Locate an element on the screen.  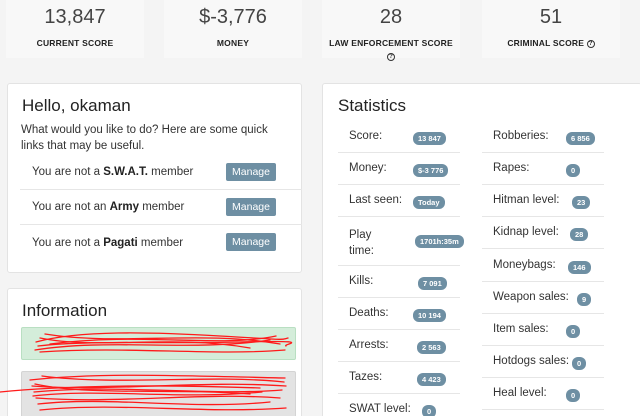
stat-card-current-score: 13,847 CURRENT SCORE is located at coordinates (75, 29).